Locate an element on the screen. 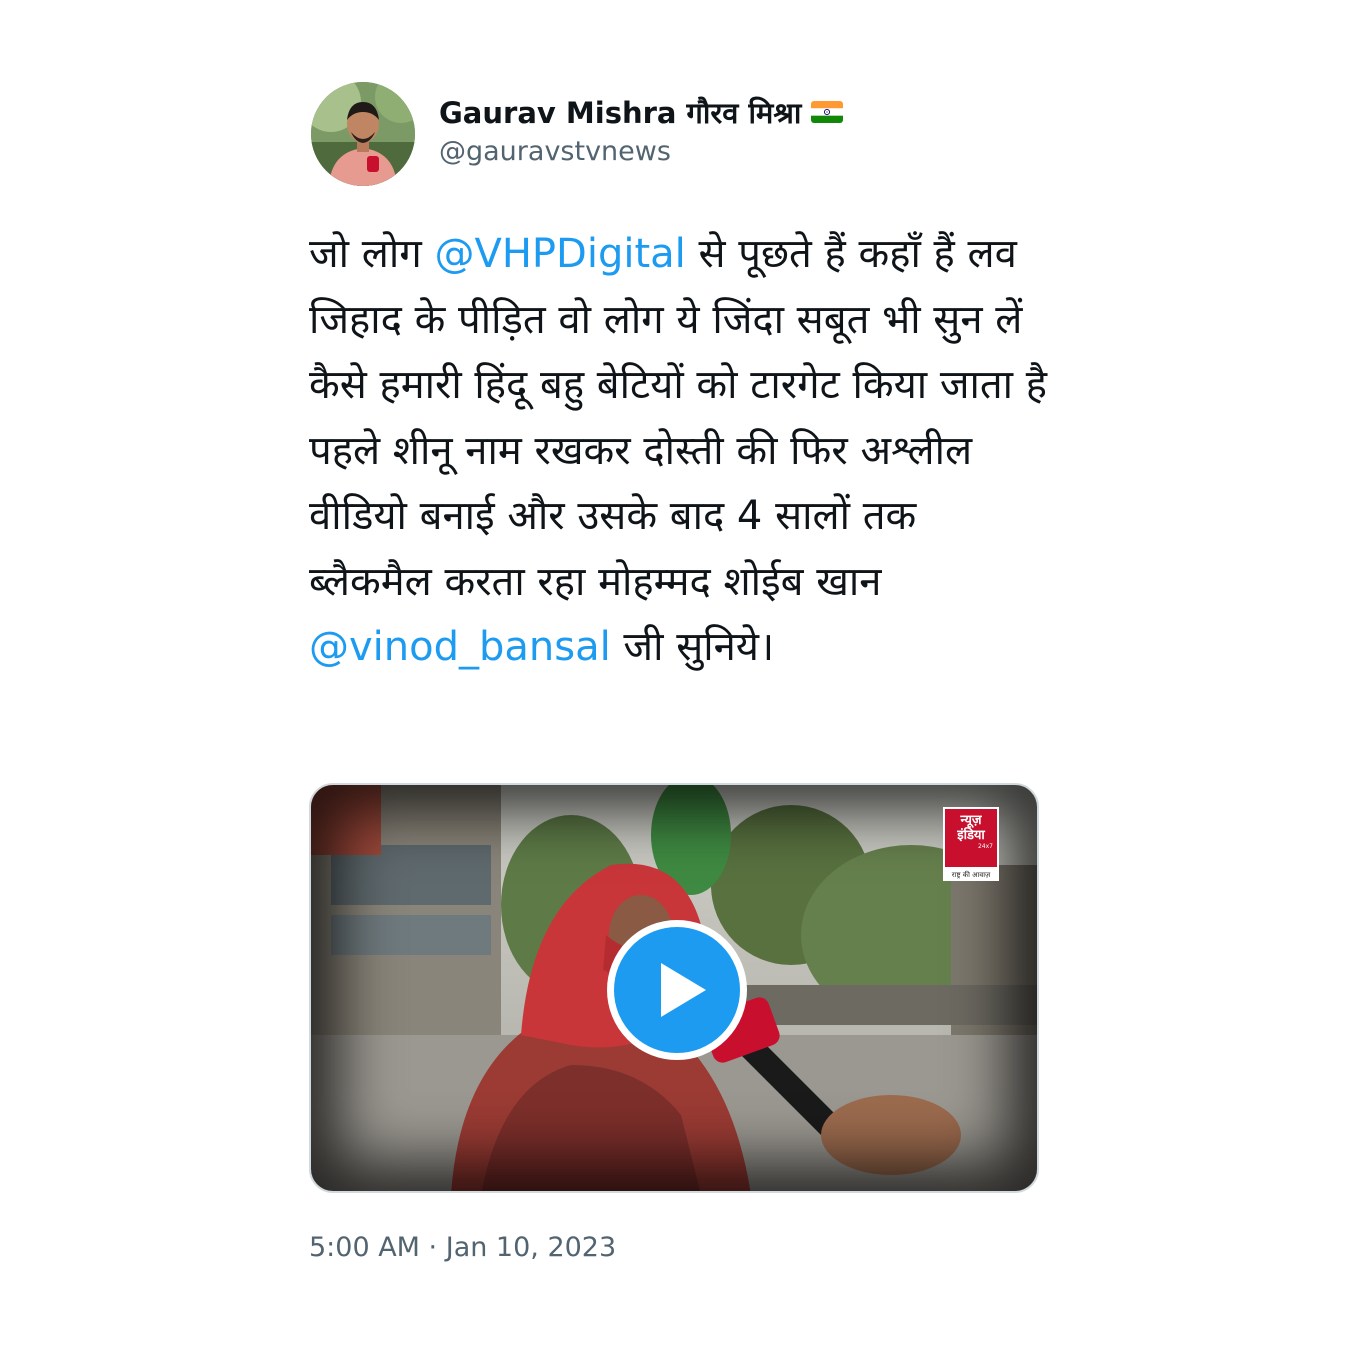  channel-tagline: राष्ट्र की आवाज़ is located at coordinates (971, 875).